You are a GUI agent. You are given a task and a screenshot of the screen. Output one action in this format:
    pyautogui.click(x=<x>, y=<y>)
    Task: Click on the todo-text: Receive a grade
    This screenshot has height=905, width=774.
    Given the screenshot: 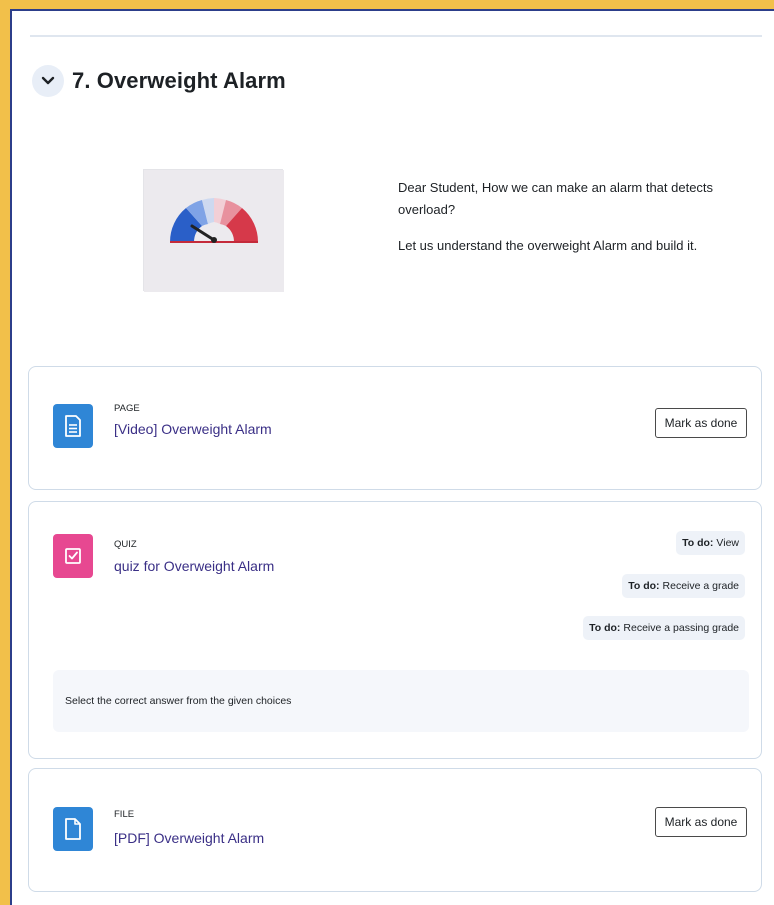 What is the action you would take?
    pyautogui.click(x=700, y=586)
    